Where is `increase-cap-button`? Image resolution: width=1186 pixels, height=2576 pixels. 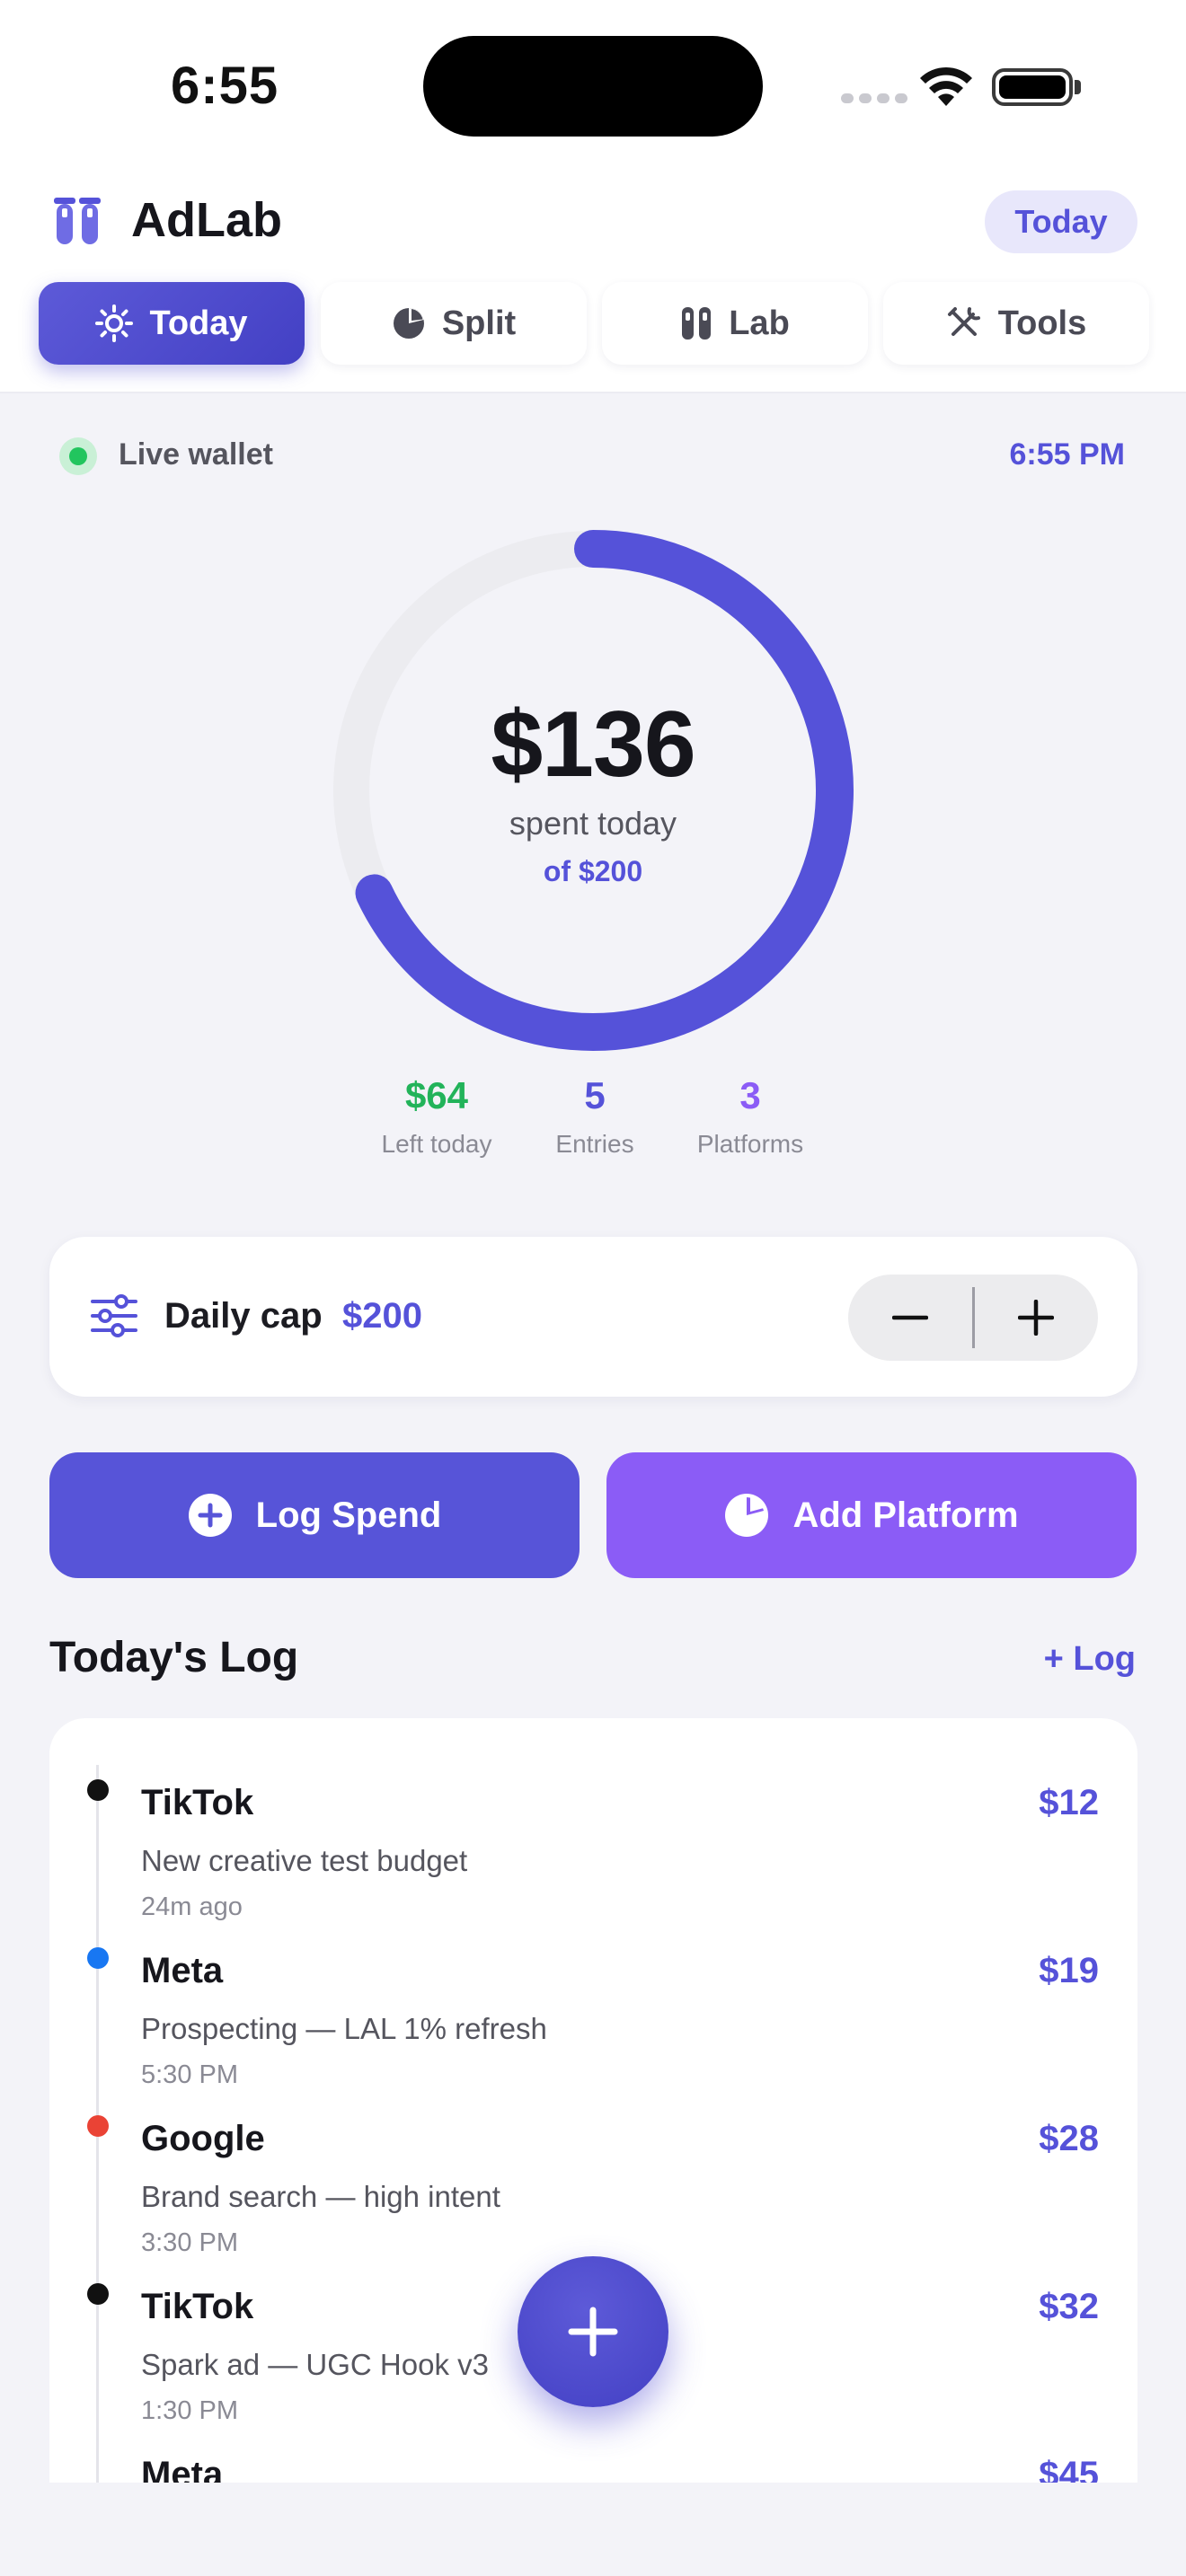 increase-cap-button is located at coordinates (1036, 1318).